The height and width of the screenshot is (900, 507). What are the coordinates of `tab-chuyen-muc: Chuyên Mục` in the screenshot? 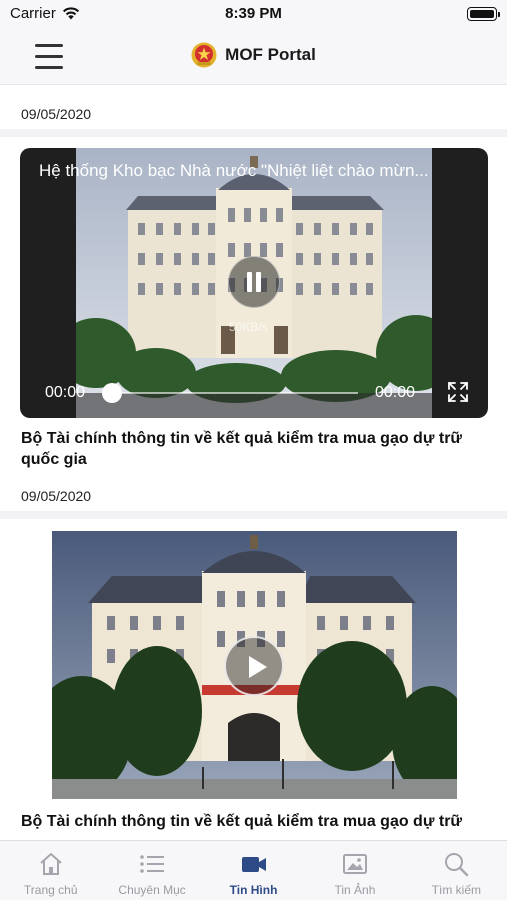 It's located at (151, 870).